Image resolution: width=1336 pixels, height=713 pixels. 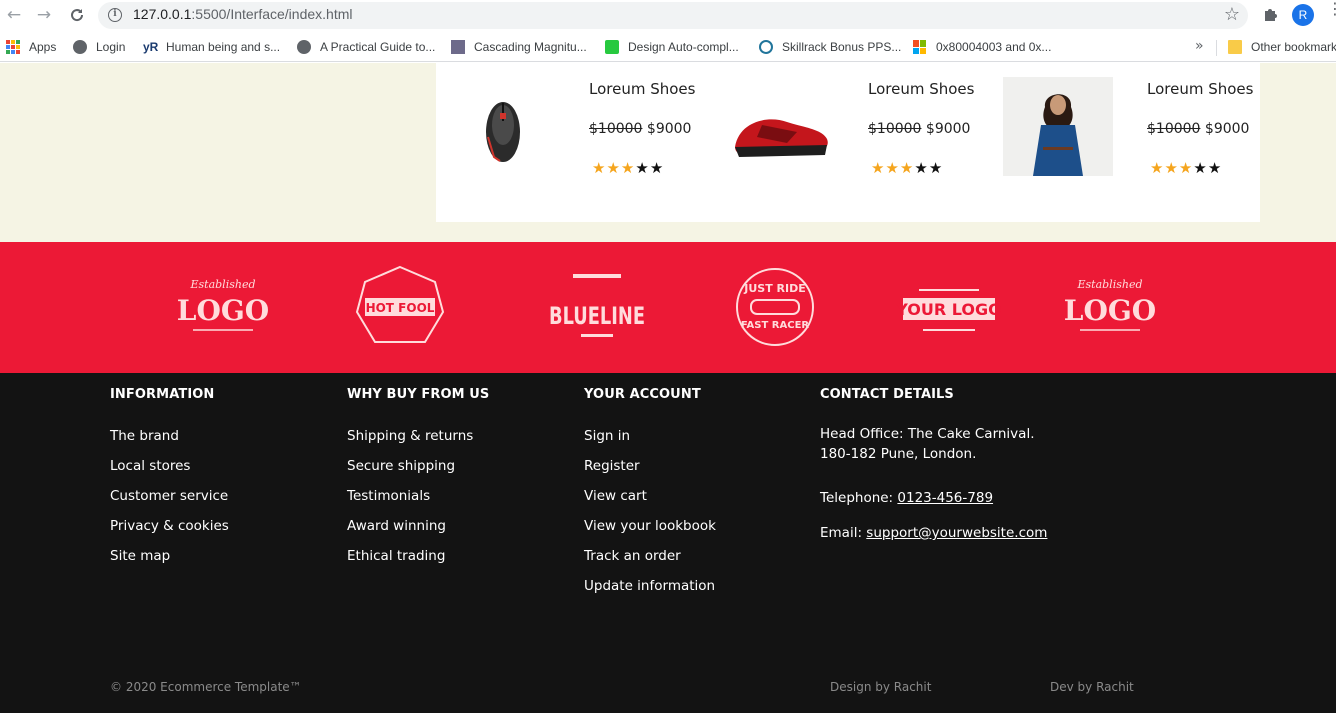 I want to click on product-image-mouse, so click(x=503, y=126).